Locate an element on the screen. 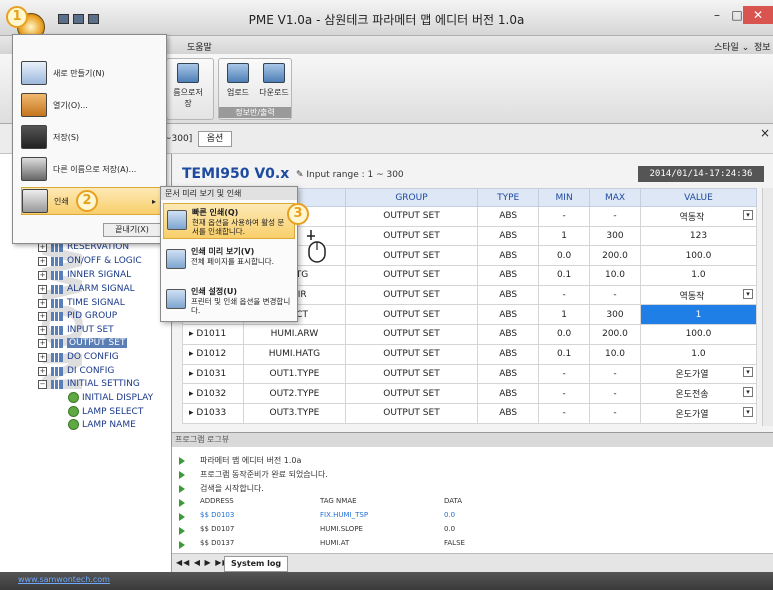  download-button: 다운로드 is located at coordinates (274, 80).